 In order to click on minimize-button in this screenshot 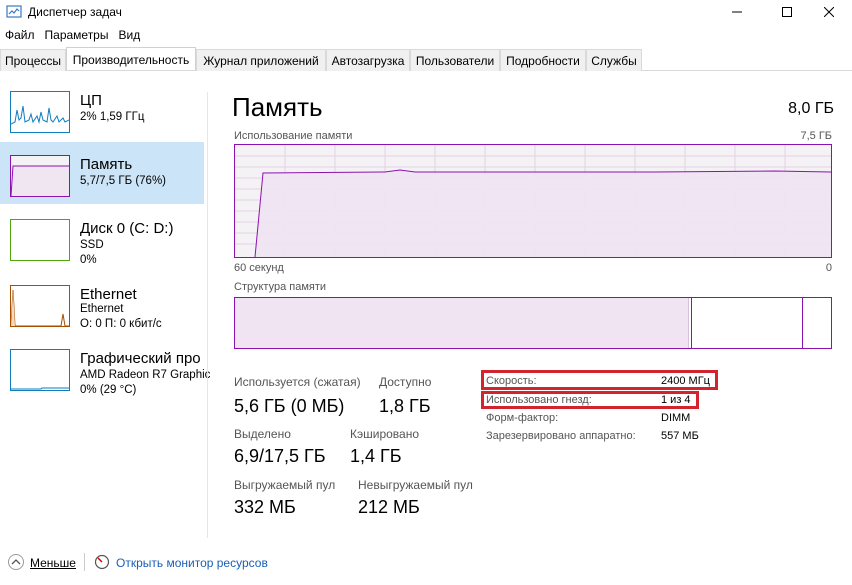, I will do `click(737, 12)`.